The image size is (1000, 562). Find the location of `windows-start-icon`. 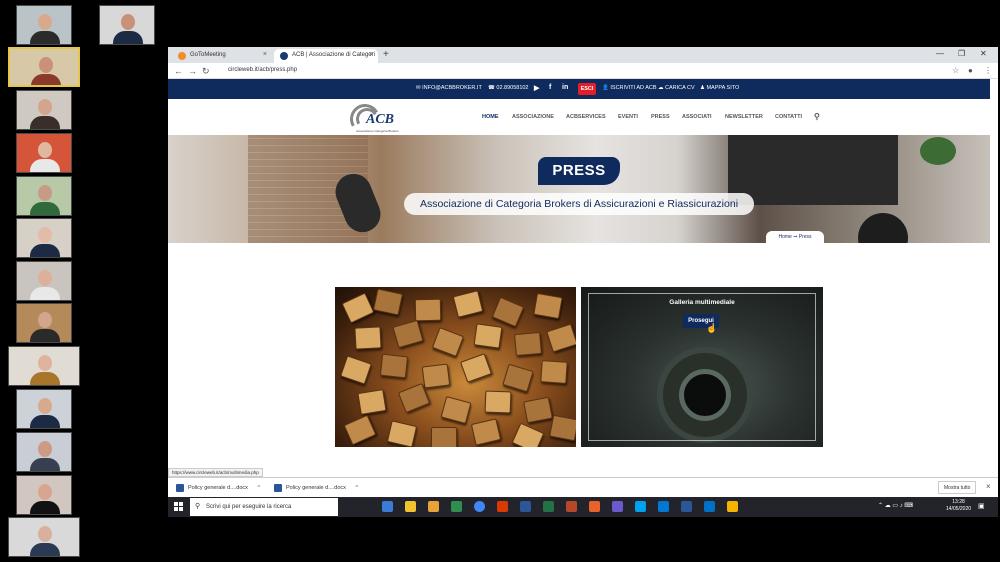

windows-start-icon is located at coordinates (178, 506).